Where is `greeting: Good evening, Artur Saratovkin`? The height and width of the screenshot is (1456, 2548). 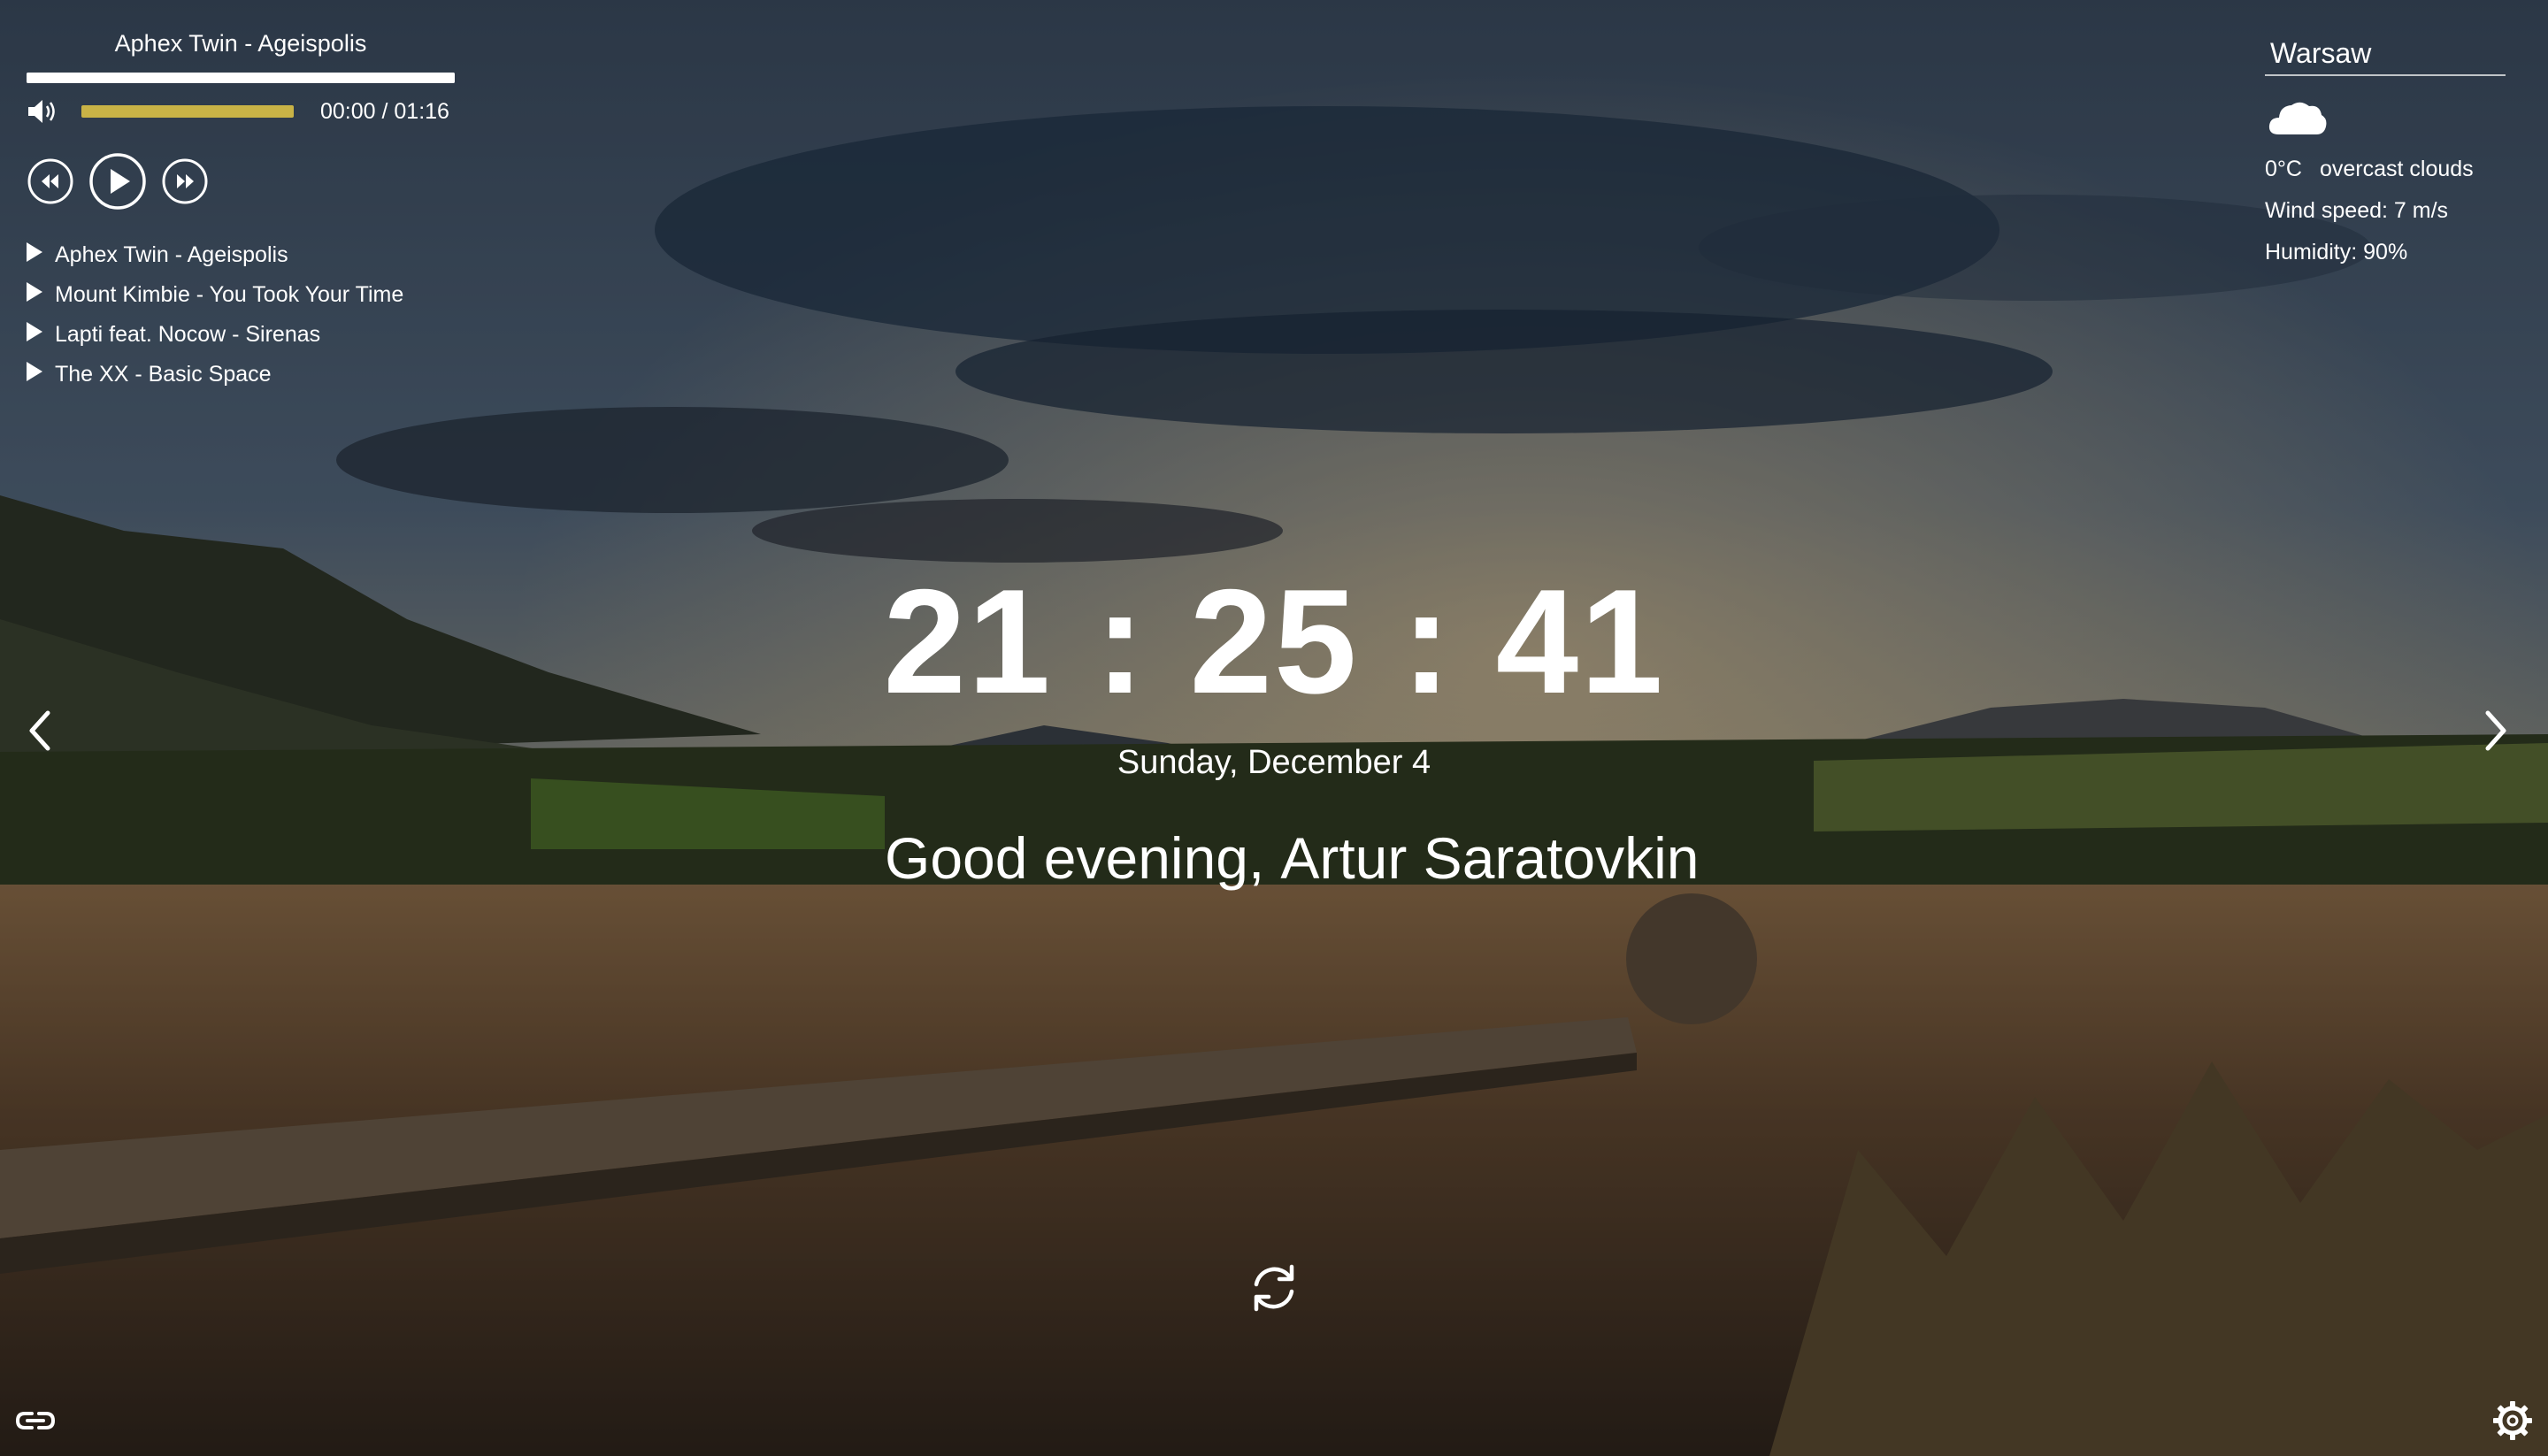 greeting: Good evening, Artur Saratovkin is located at coordinates (1292, 858).